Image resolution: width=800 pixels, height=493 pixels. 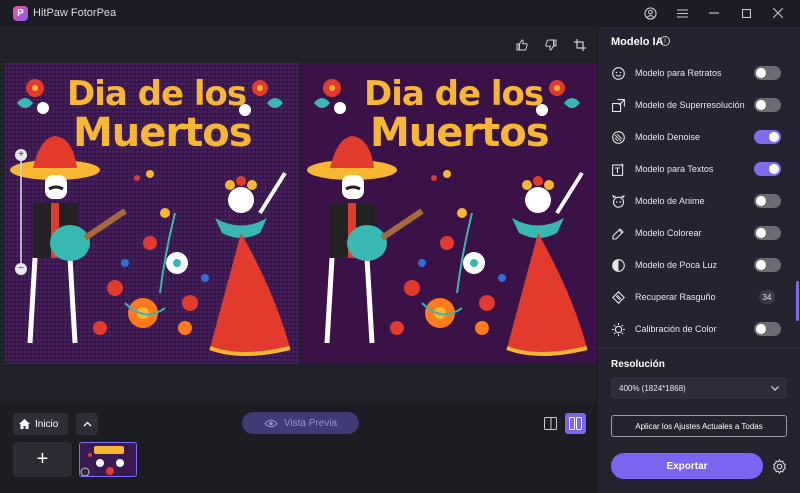 I want to click on vista-previa-label: Vista Previa, so click(x=310, y=423).